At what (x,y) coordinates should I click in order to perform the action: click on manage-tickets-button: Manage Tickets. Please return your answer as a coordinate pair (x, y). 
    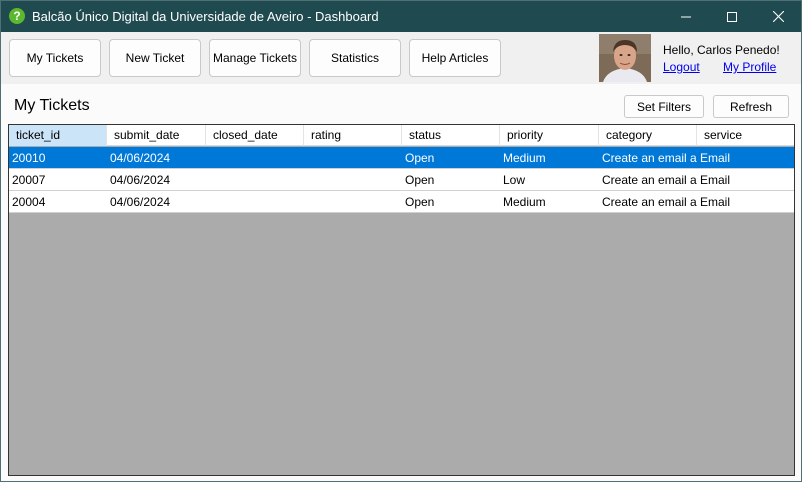
    Looking at the image, I should click on (255, 58).